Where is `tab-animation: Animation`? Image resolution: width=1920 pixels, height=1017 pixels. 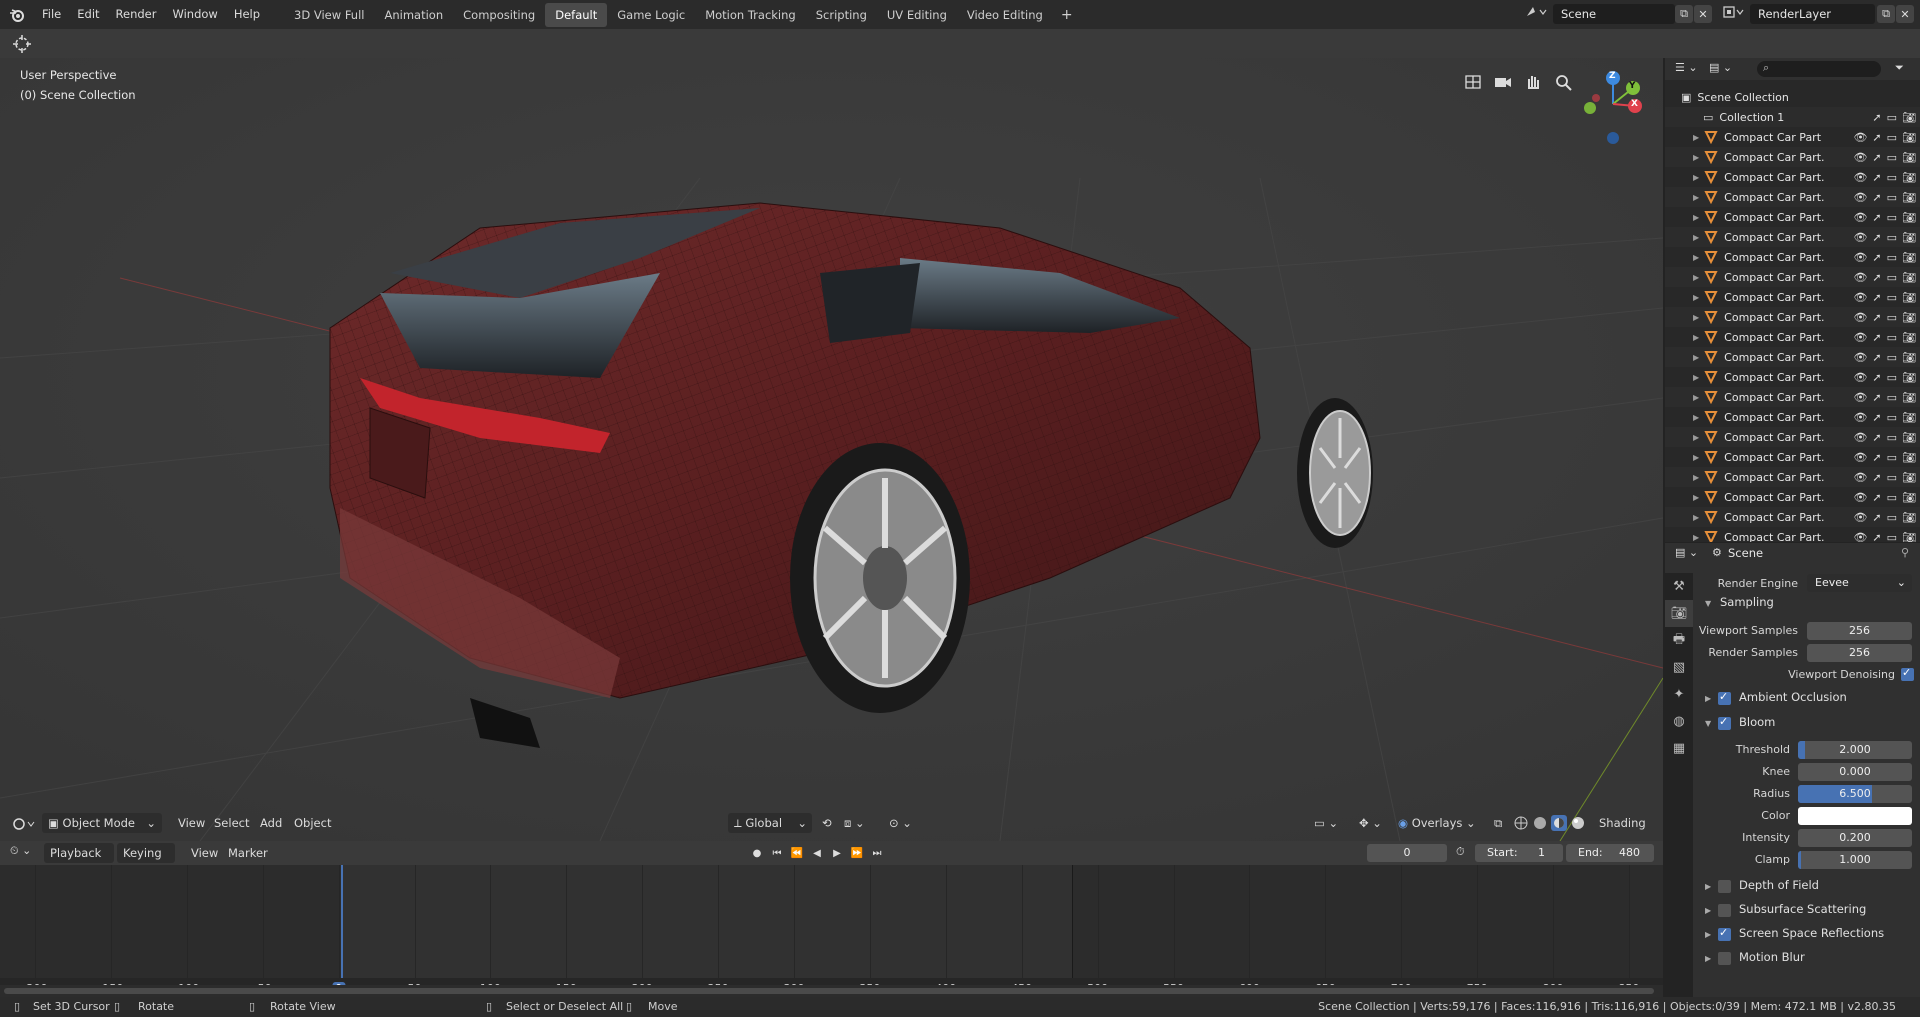
tab-animation: Animation is located at coordinates (413, 15).